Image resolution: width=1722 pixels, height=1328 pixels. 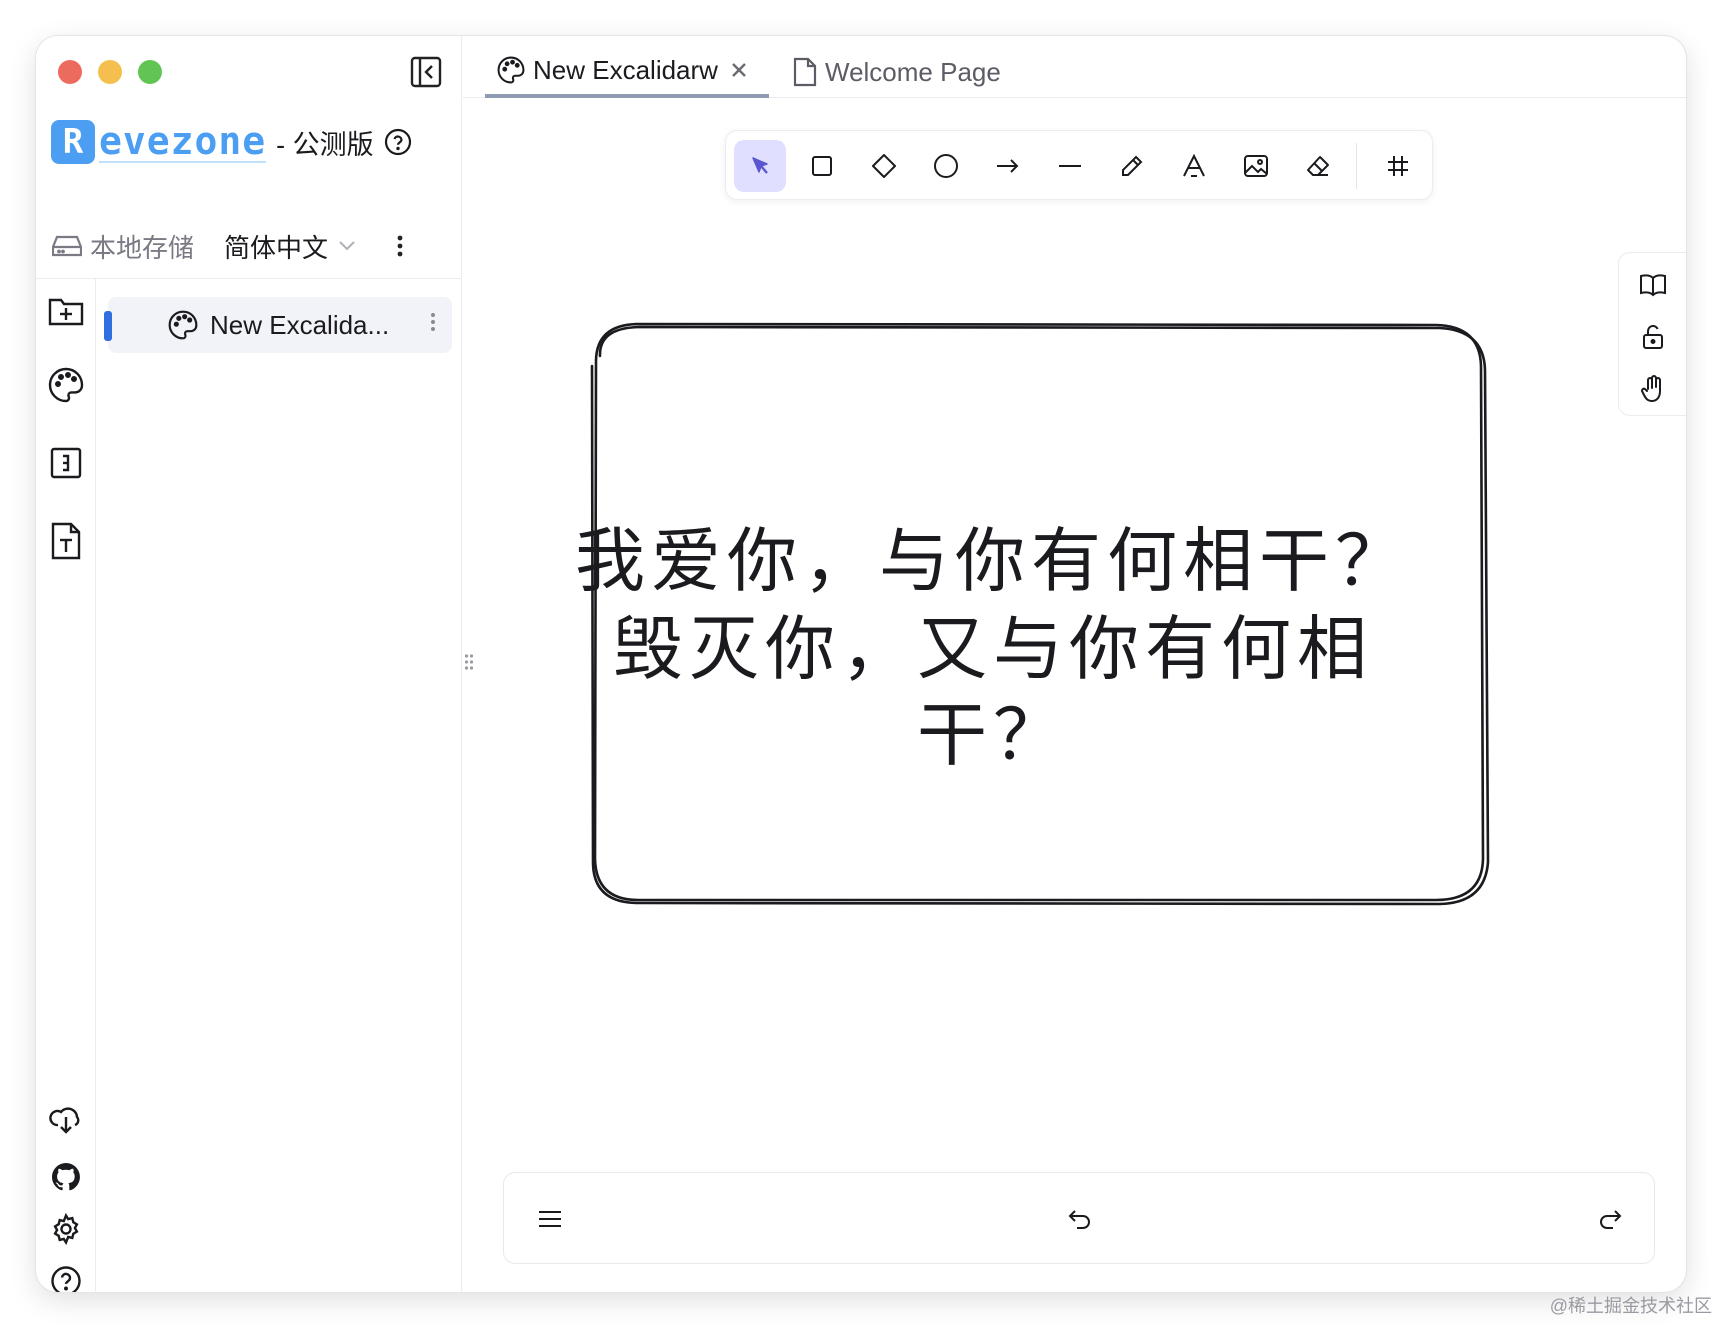 I want to click on tool-diamond, so click(x=884, y=166).